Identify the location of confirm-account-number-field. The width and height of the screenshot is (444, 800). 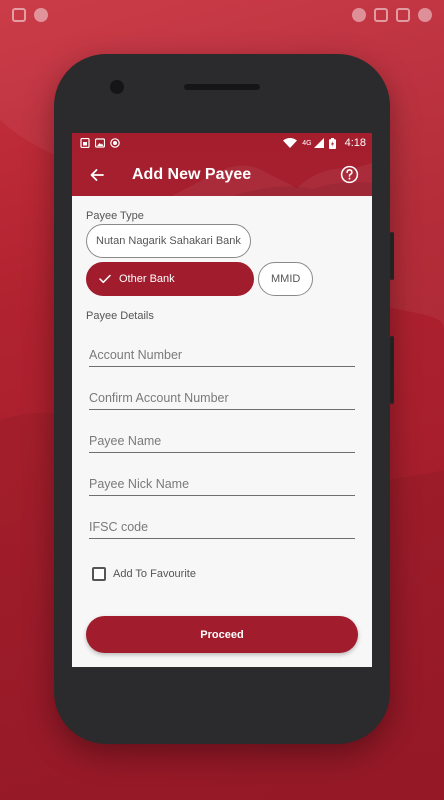
(222, 388).